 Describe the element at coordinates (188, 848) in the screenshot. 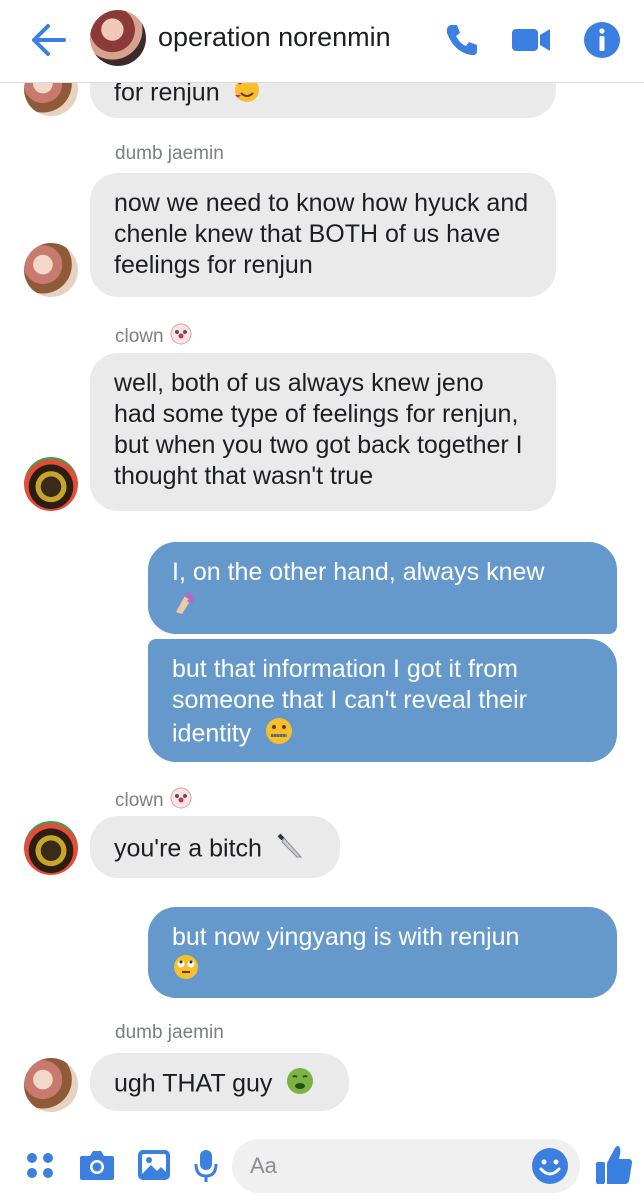

I see `message-text: you're a bitch` at that location.